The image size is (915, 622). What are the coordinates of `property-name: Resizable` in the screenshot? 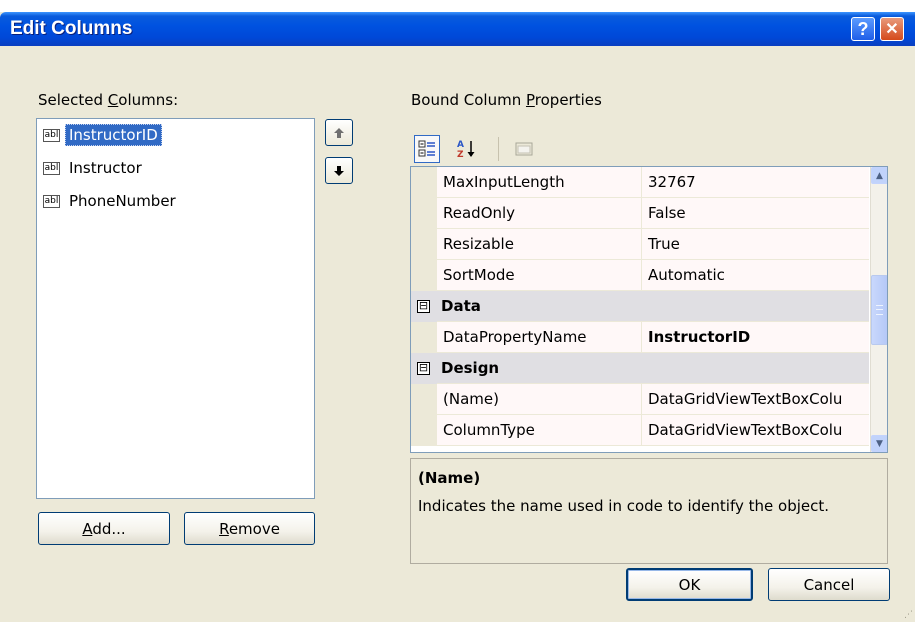 It's located at (539, 244).